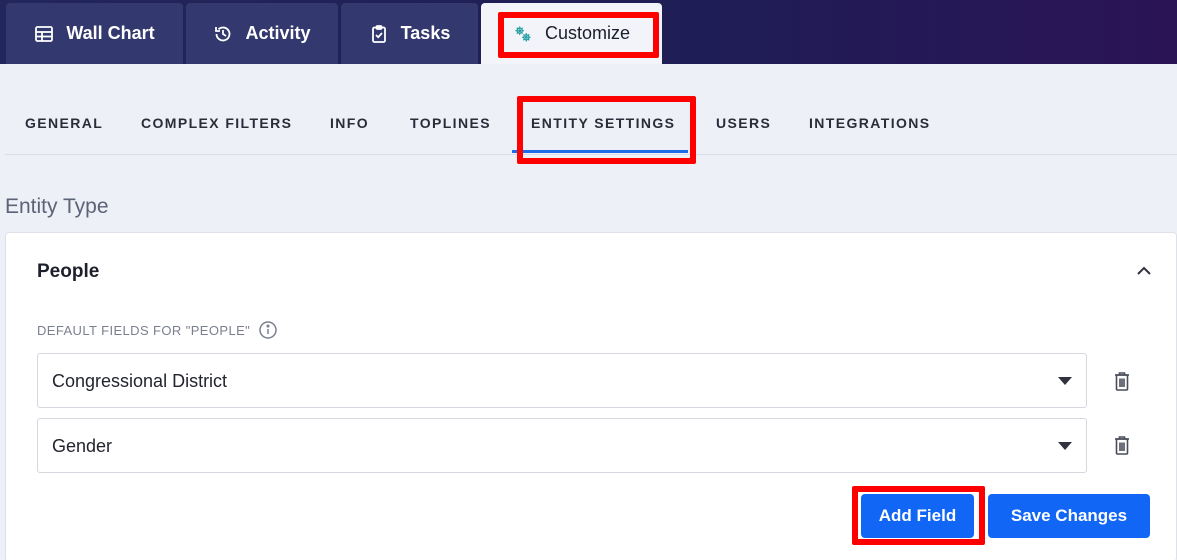 This screenshot has width=1177, height=560. Describe the element at coordinates (82, 446) in the screenshot. I see `field-select-value: Gender` at that location.